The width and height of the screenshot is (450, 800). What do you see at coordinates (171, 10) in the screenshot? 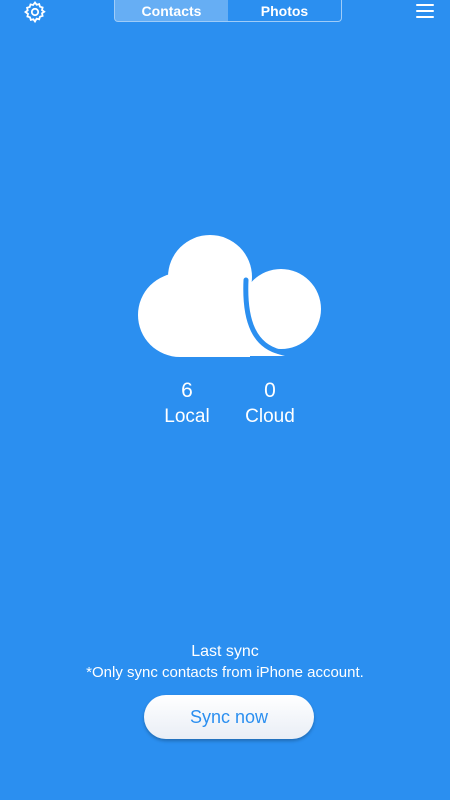
I see `tab-contacts: Contacts` at bounding box center [171, 10].